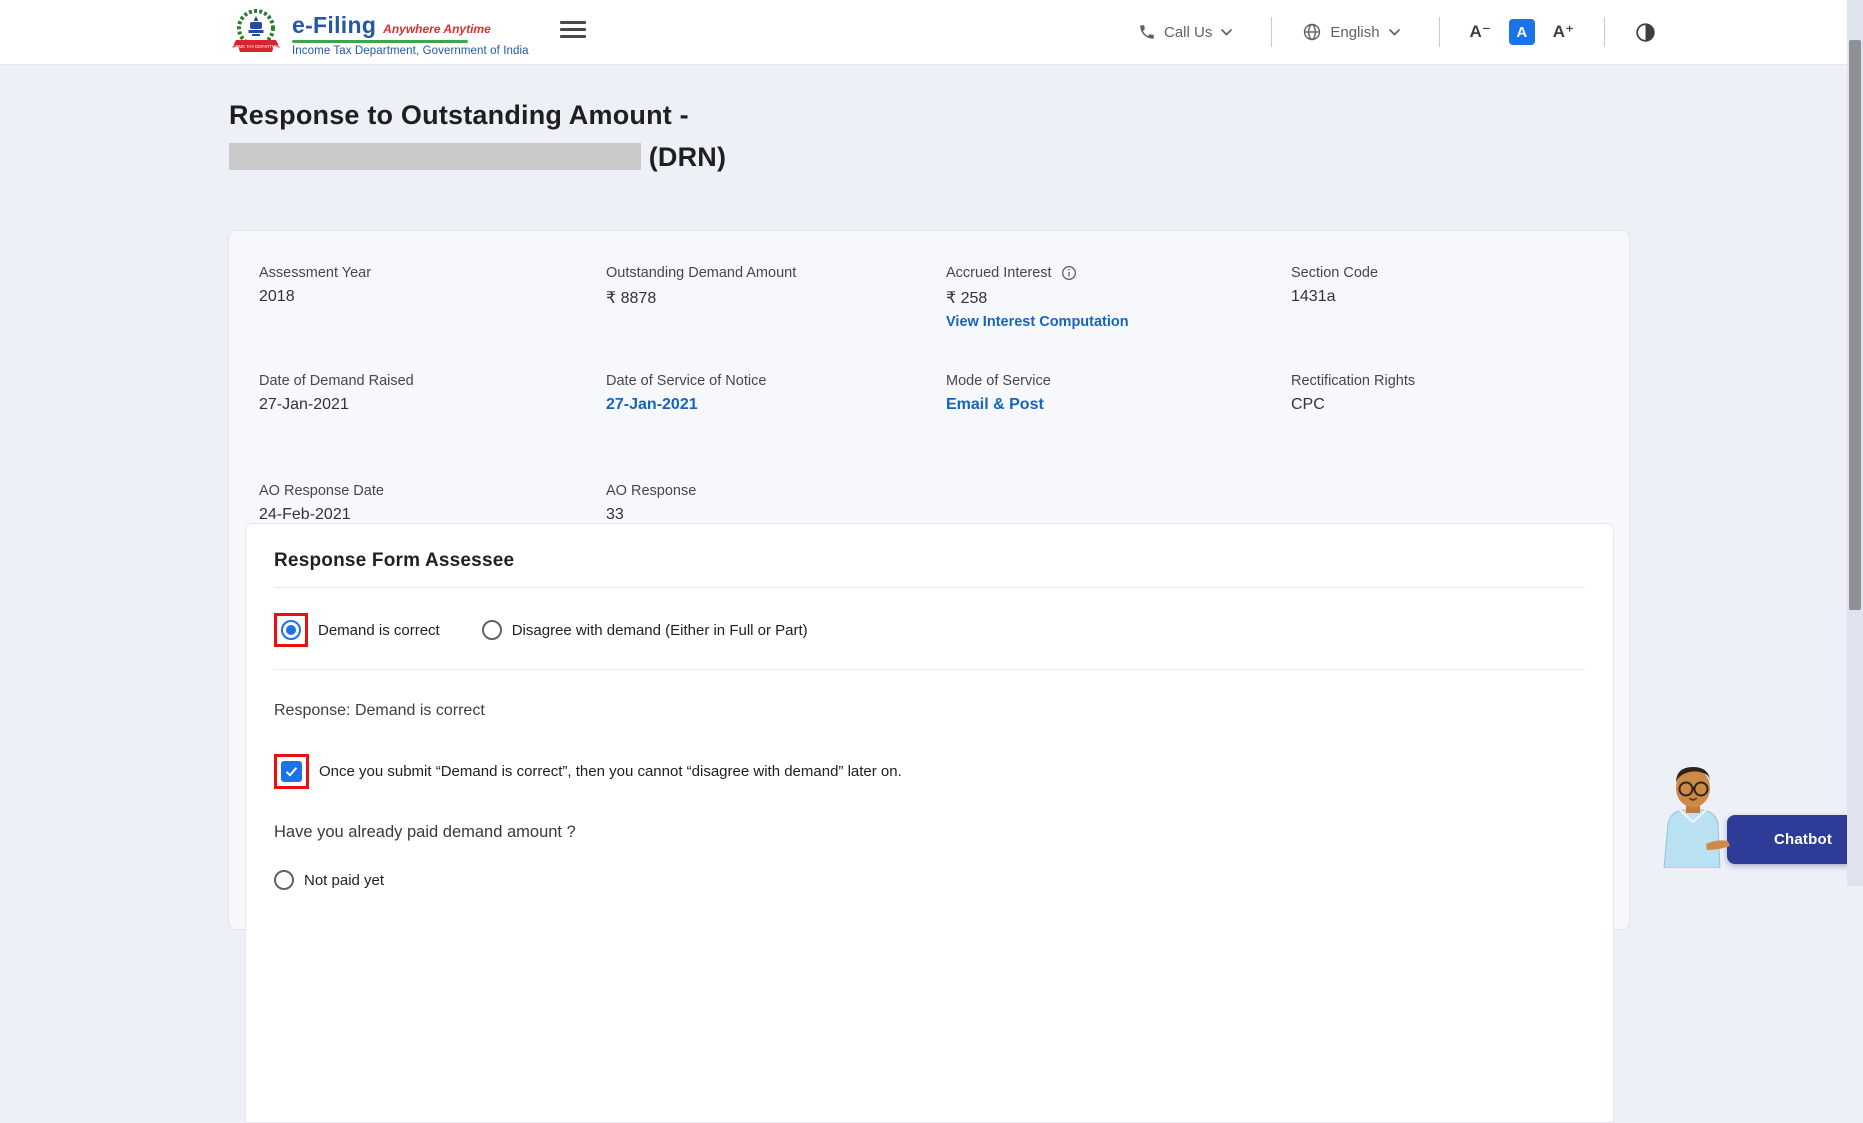 The height and width of the screenshot is (1123, 1863). What do you see at coordinates (256, 34) in the screenshot?
I see `income-tax-emblem-icon: INCOME TAX DEPARTMENT` at bounding box center [256, 34].